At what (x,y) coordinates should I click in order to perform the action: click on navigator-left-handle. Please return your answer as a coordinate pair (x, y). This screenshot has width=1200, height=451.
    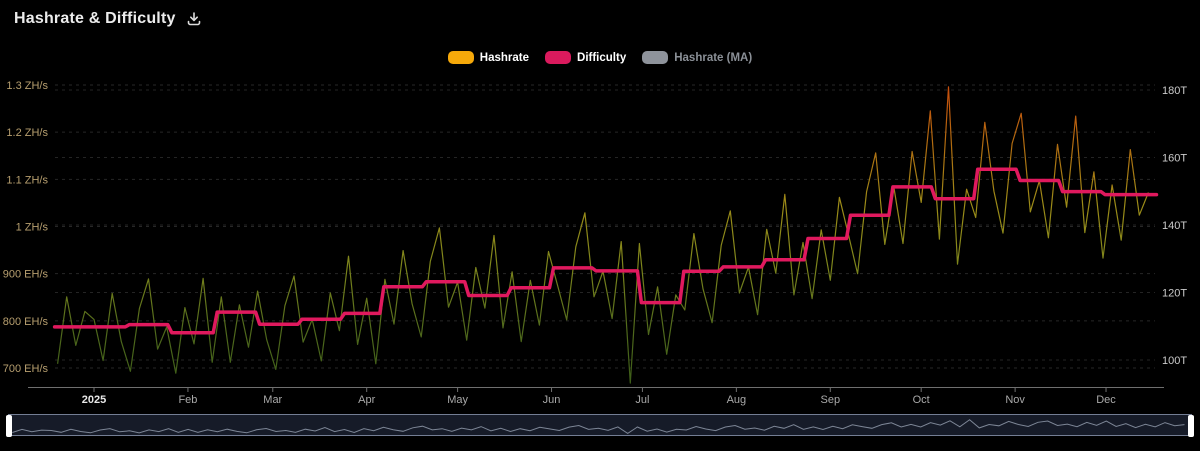
    Looking at the image, I should click on (9, 426).